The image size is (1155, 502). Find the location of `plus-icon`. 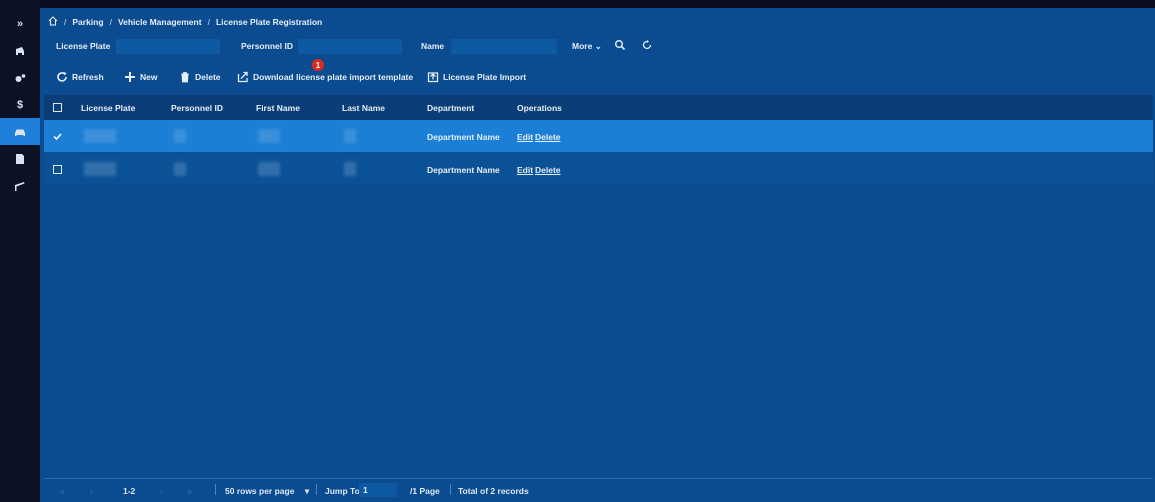

plus-icon is located at coordinates (130, 77).